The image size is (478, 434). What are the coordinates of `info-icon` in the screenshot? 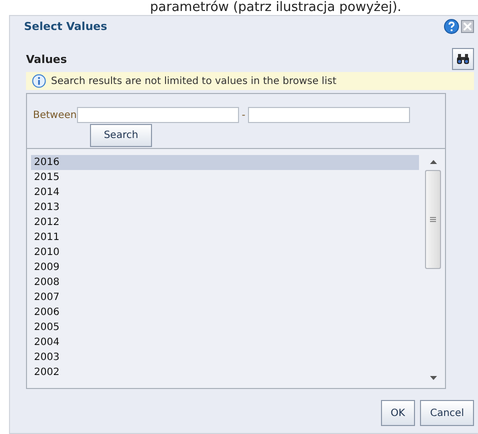 It's located at (39, 81).